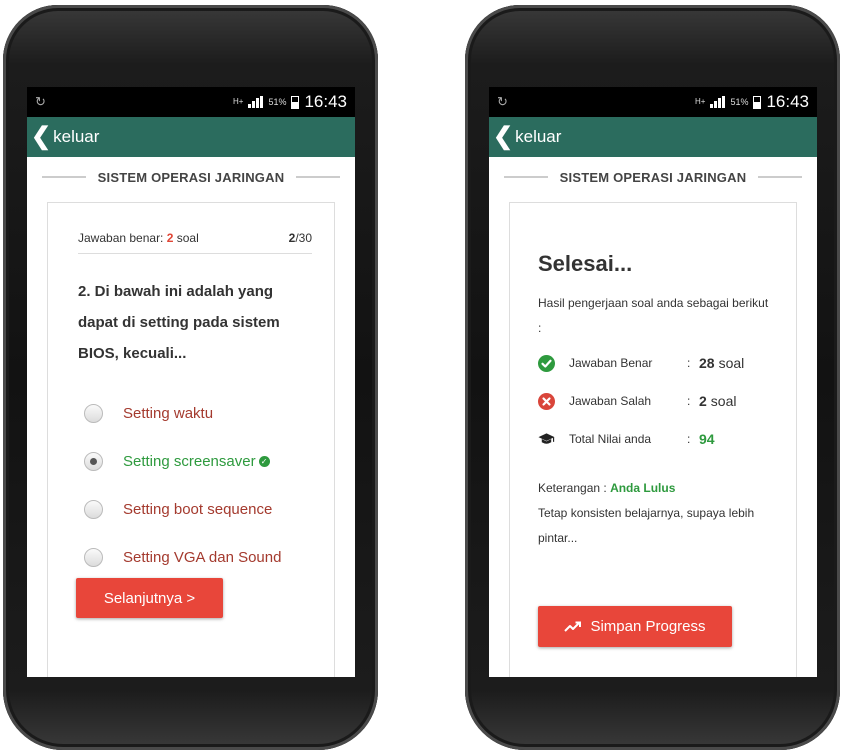  What do you see at coordinates (122, 238) in the screenshot?
I see `correct-prefix: Jawaban benar:` at bounding box center [122, 238].